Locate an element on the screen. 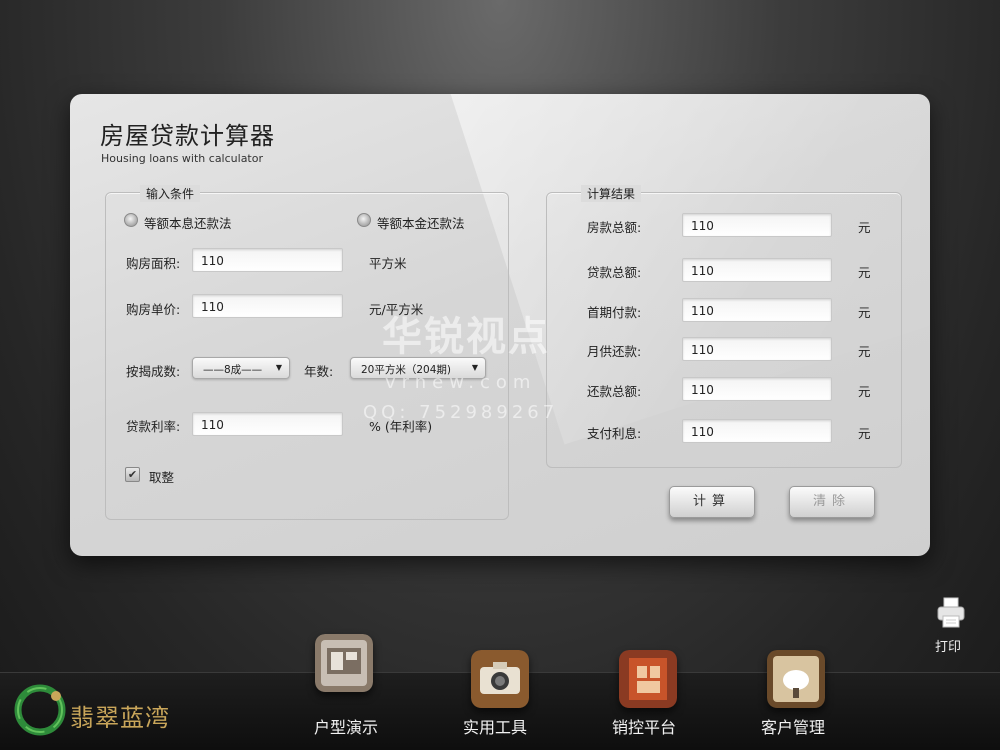  input-conditions-legend: 输入条件 is located at coordinates (170, 193).